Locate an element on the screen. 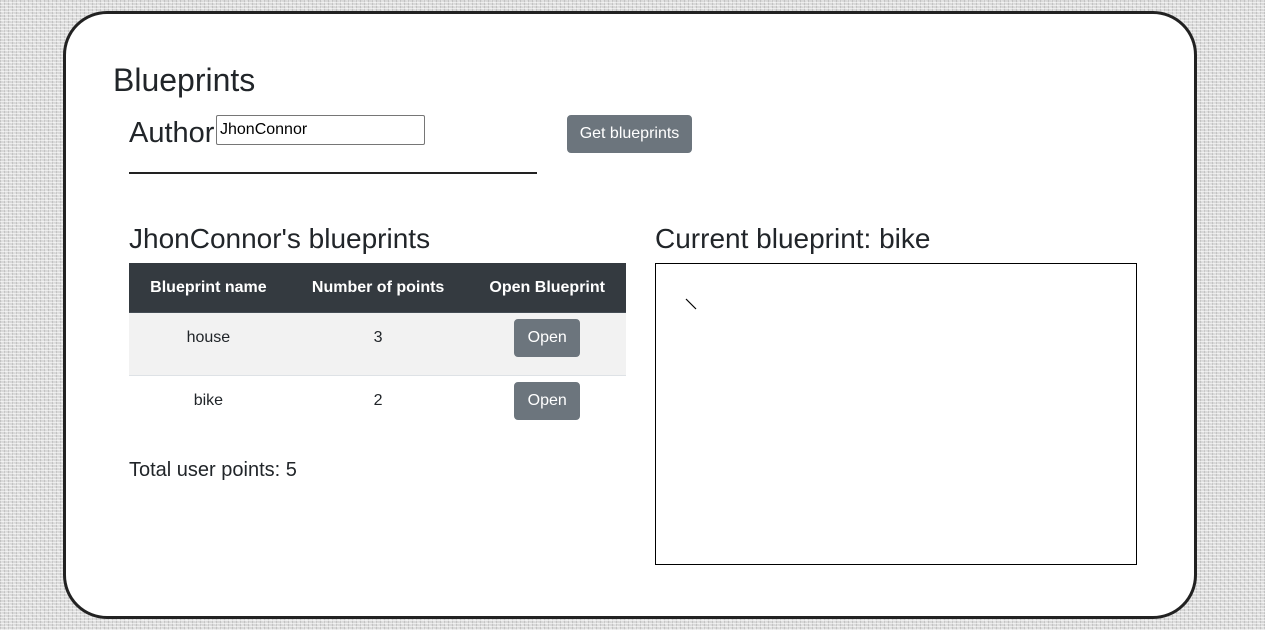 The height and width of the screenshot is (630, 1265). column-header-name: Blueprint name is located at coordinates (208, 288).